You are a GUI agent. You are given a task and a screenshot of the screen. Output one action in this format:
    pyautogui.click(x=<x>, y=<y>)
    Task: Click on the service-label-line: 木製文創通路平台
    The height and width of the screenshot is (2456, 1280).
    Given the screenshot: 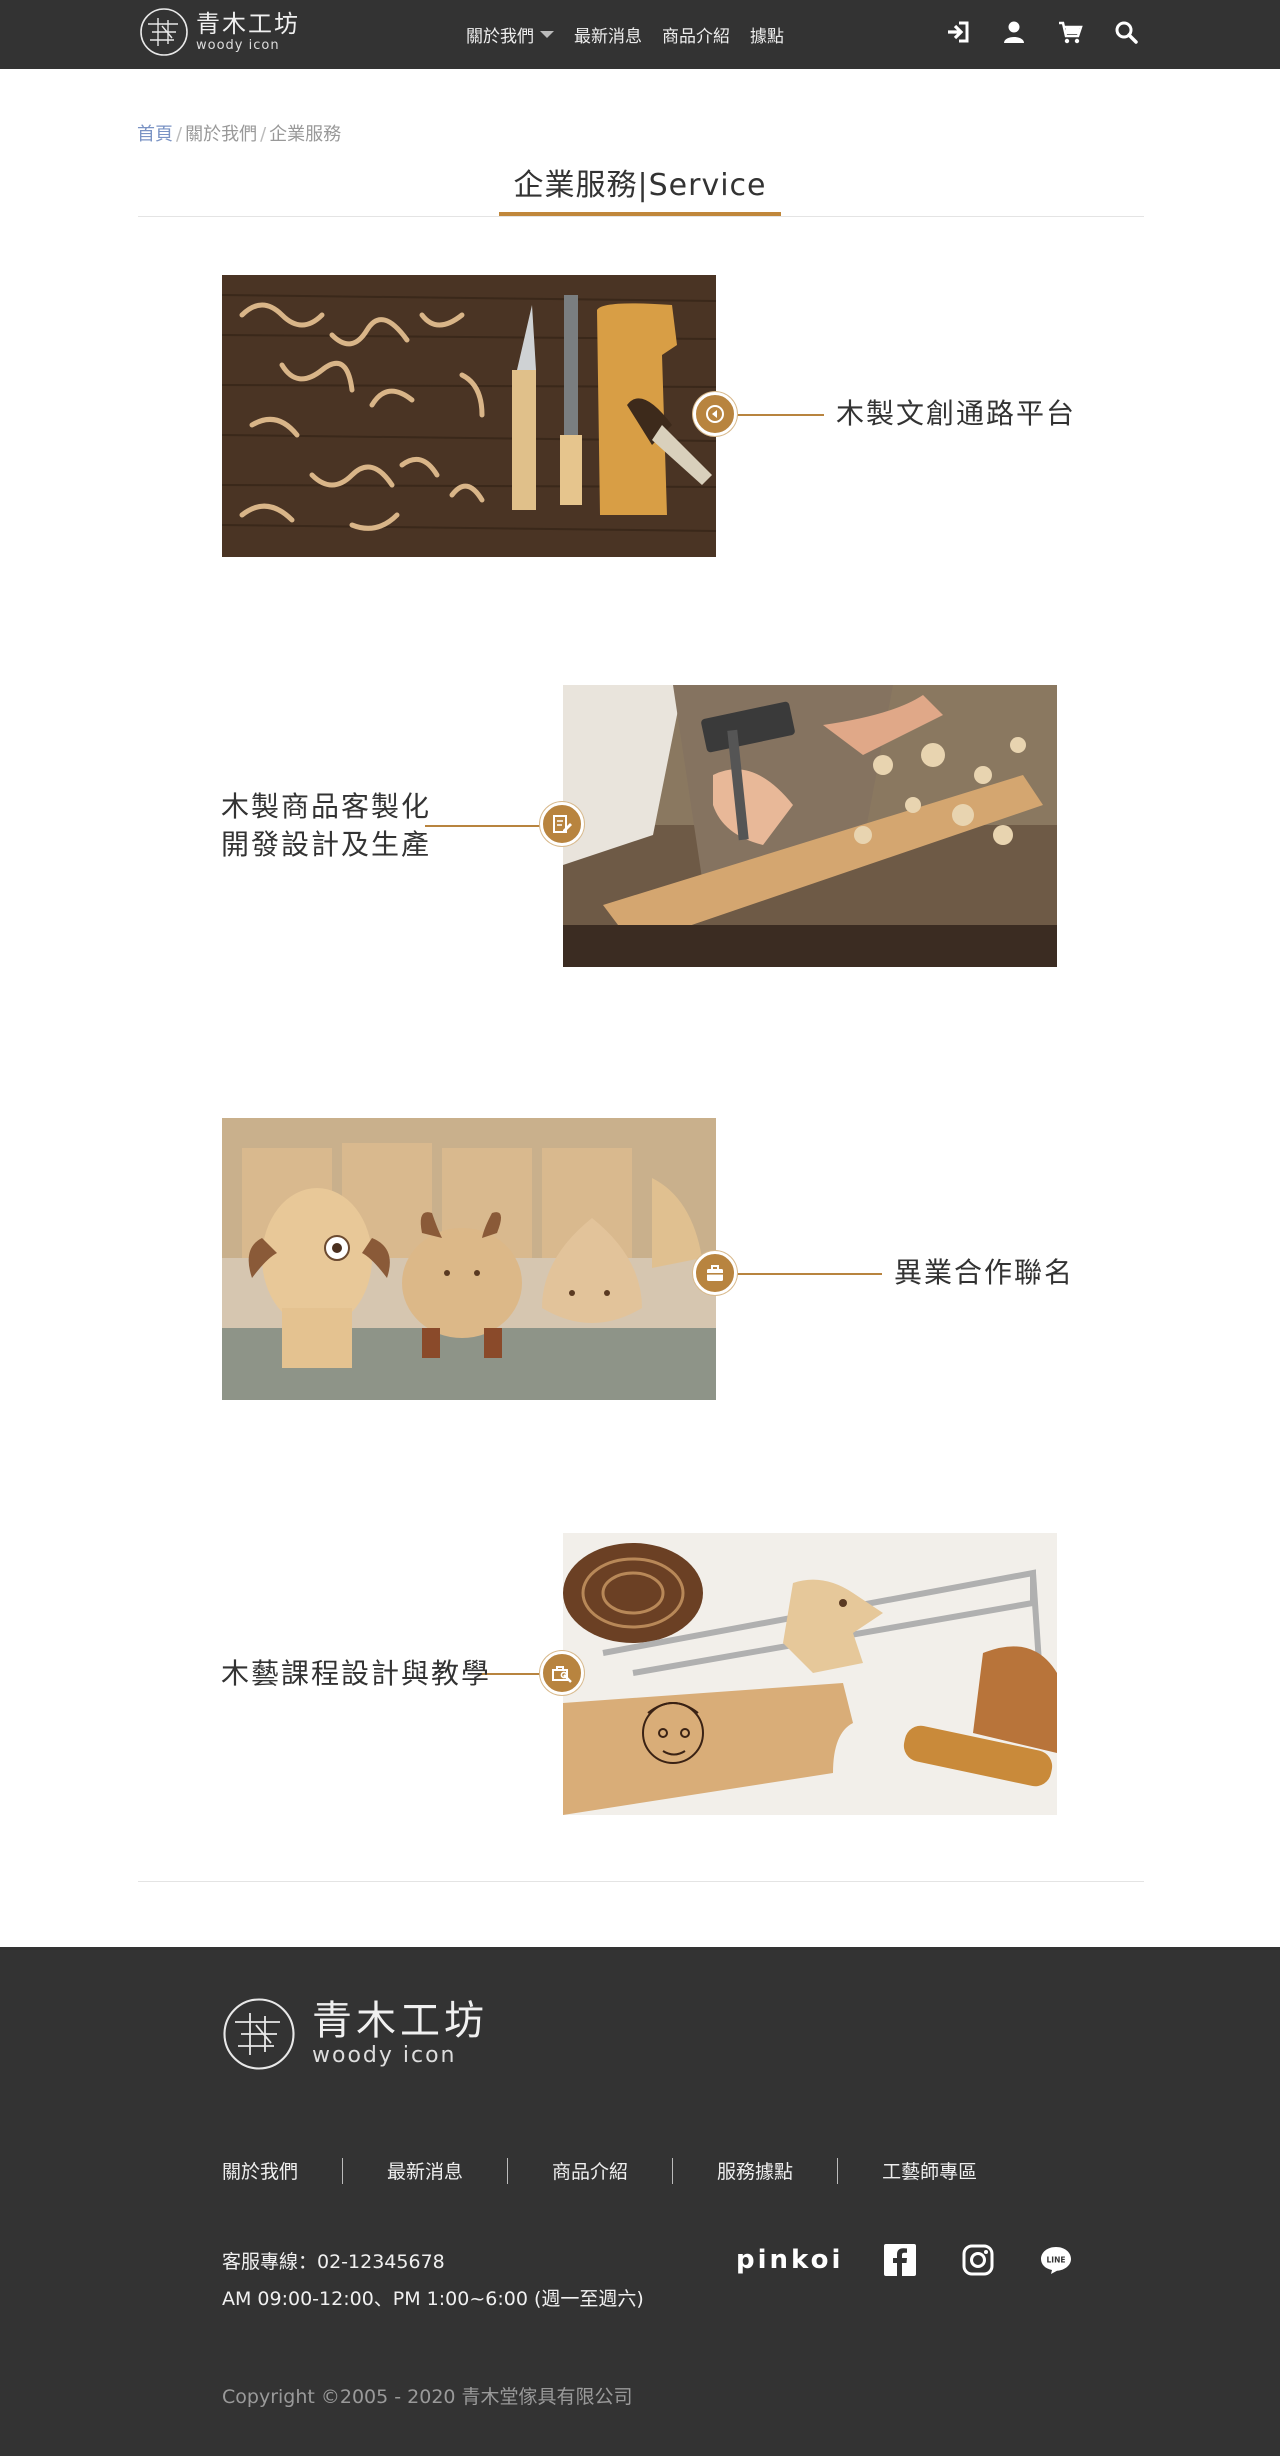 What is the action you would take?
    pyautogui.click(x=956, y=413)
    